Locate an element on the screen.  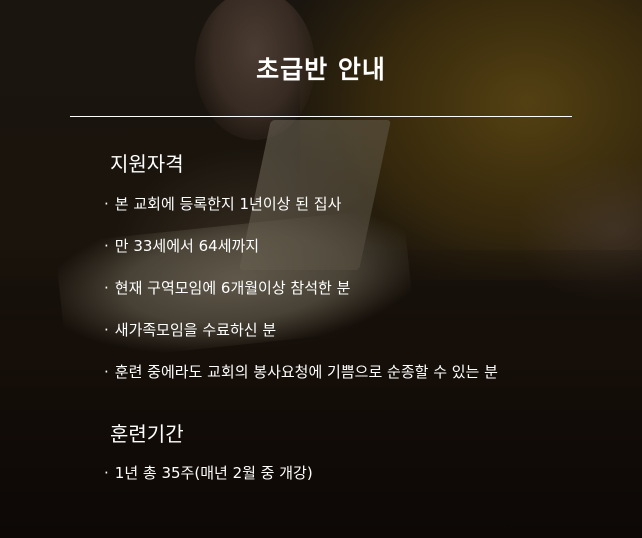
list-item: · 현재 구역모임에 6개월이상 참석한 분 is located at coordinates (301, 299).